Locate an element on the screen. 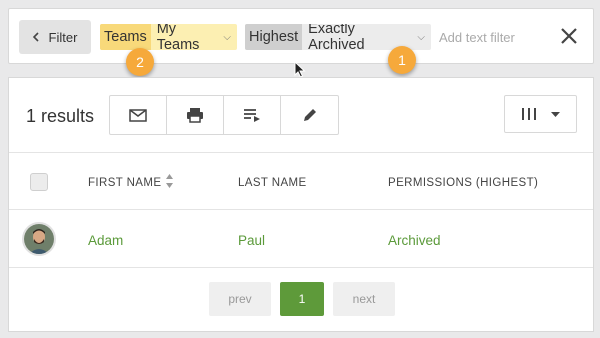 The height and width of the screenshot is (338, 600). column-header-first-name: FIRST NAME is located at coordinates (124, 183).